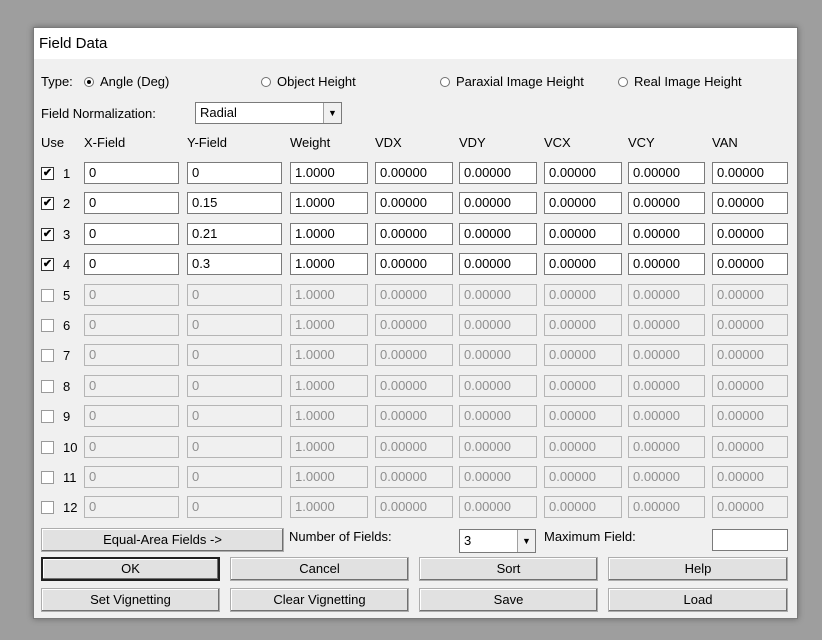 The height and width of the screenshot is (640, 822). Describe the element at coordinates (698, 600) in the screenshot. I see `load-button: Load` at that location.